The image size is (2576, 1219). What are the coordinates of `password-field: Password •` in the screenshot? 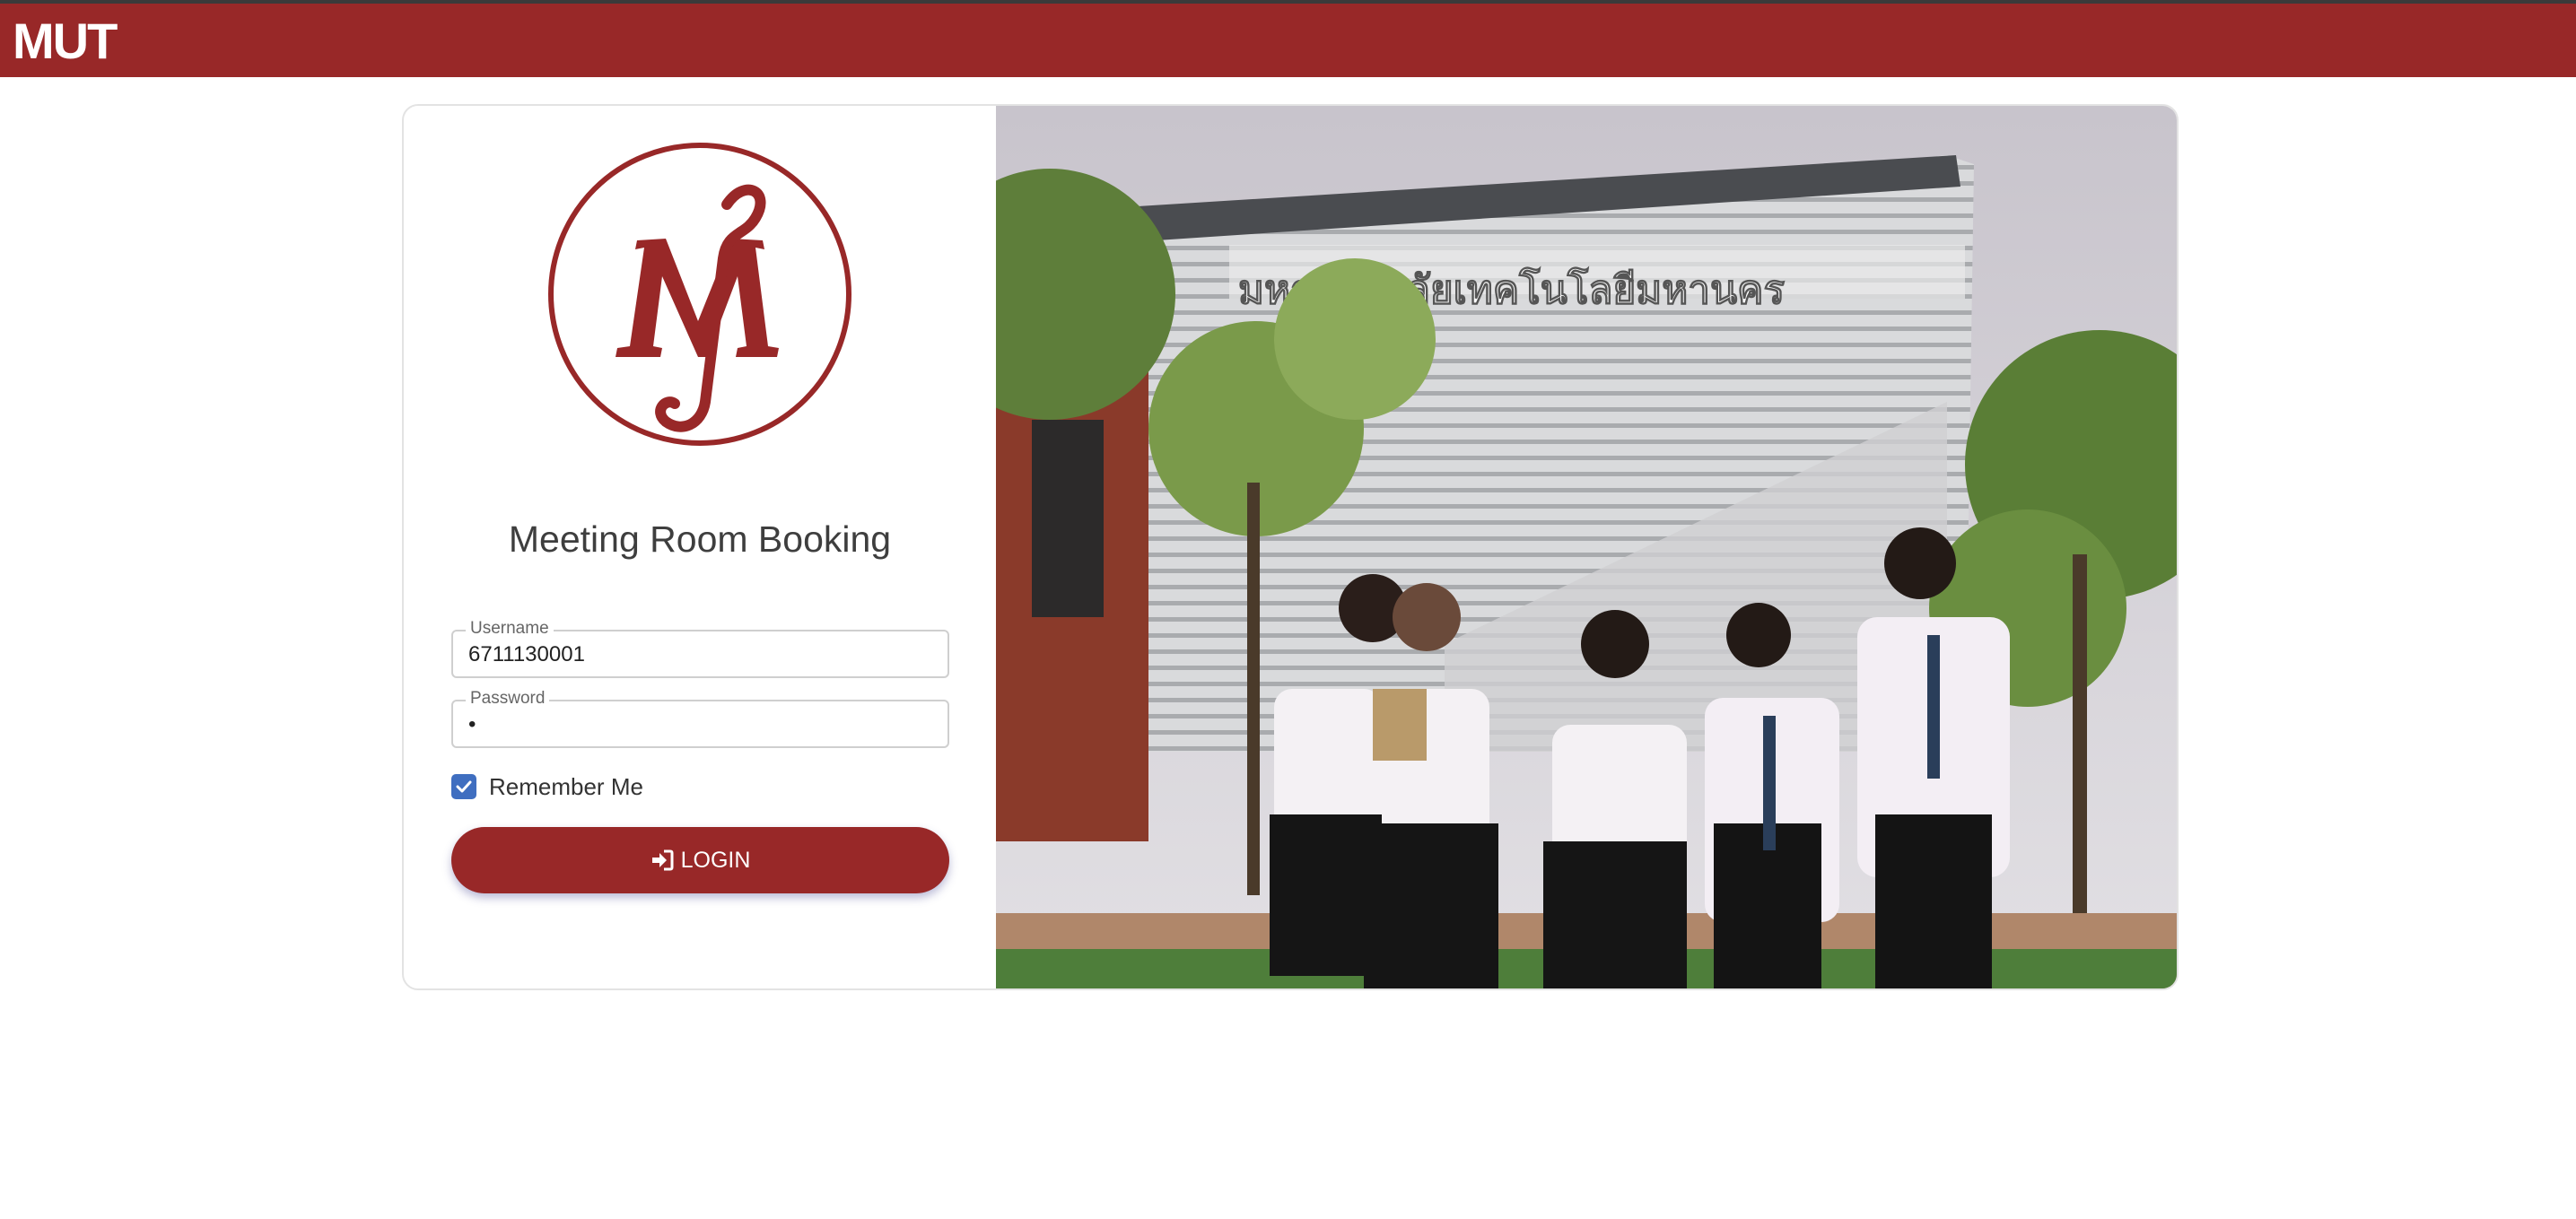 It's located at (700, 718).